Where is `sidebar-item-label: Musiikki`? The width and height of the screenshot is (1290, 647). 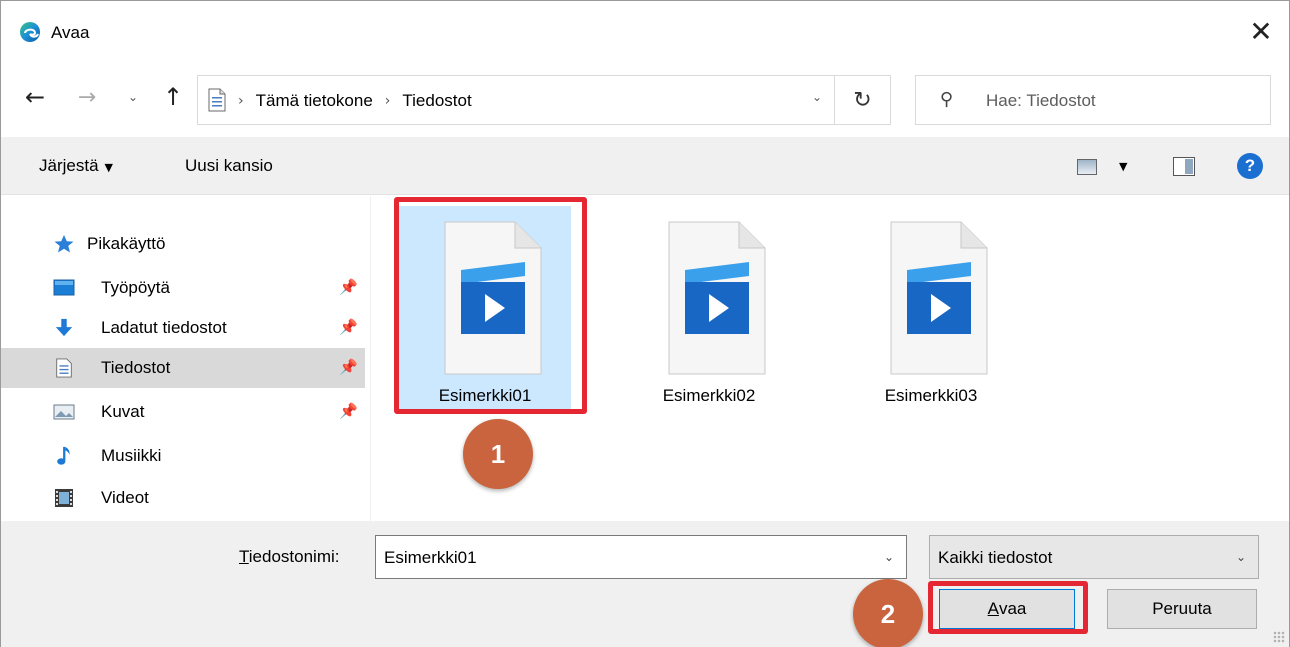 sidebar-item-label: Musiikki is located at coordinates (131, 455).